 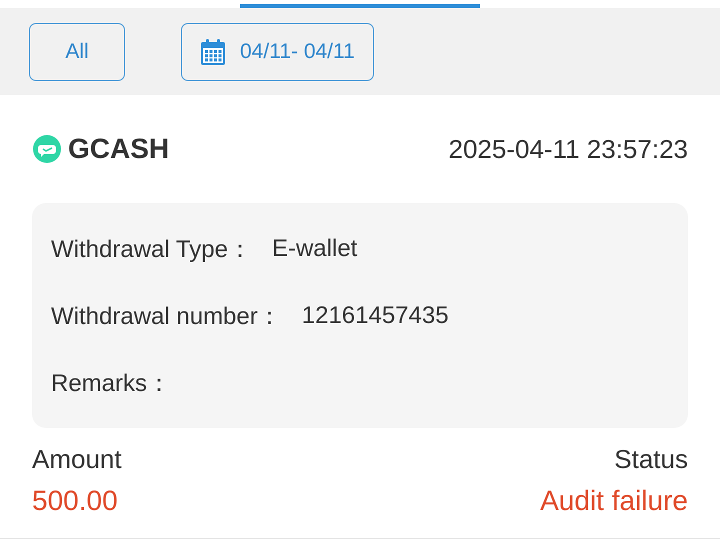 What do you see at coordinates (75, 501) in the screenshot?
I see `amount-value: 500.00` at bounding box center [75, 501].